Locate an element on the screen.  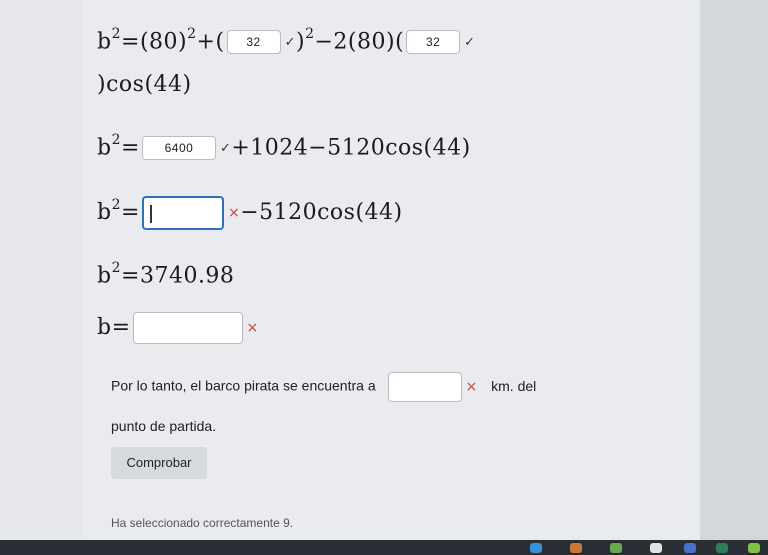
unit-text: km. del is located at coordinates (514, 385).